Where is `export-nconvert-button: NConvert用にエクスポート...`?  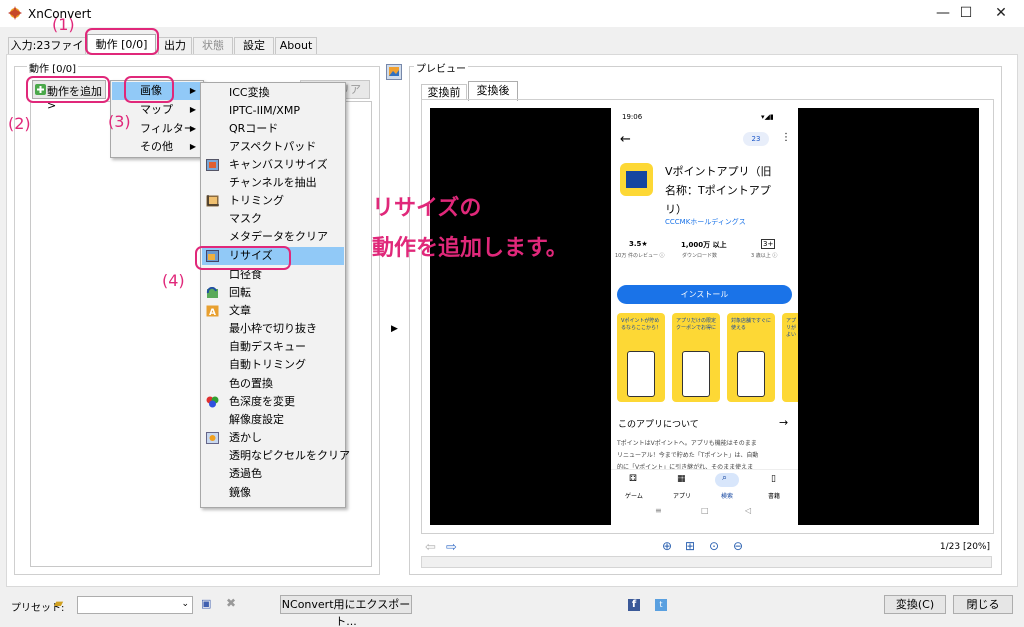 export-nconvert-button: NConvert用にエクスポート... is located at coordinates (346, 611).